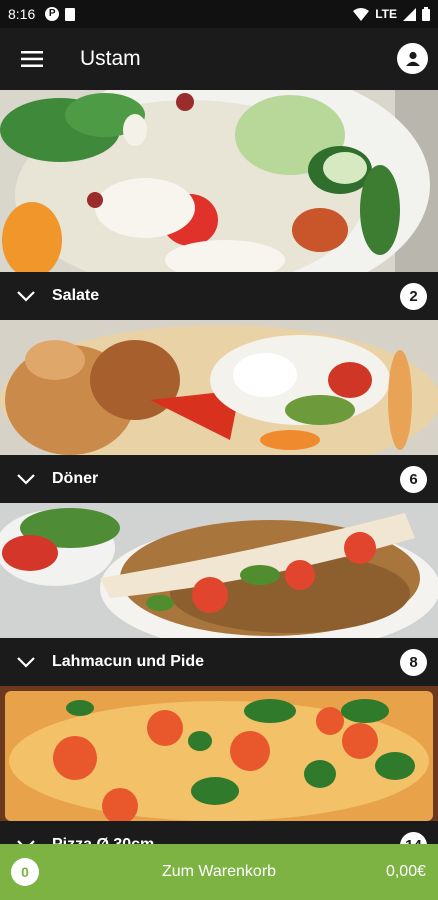 The height and width of the screenshot is (900, 438). I want to click on network-type: LTE, so click(386, 14).